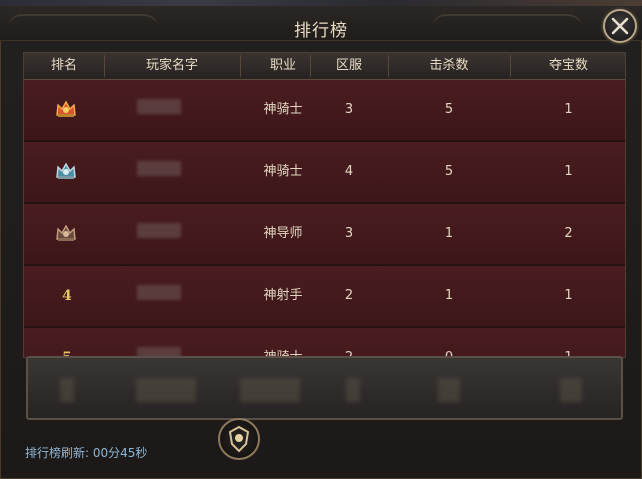 The width and height of the screenshot is (642, 479). I want to click on header-kills: 击杀数, so click(449, 65).